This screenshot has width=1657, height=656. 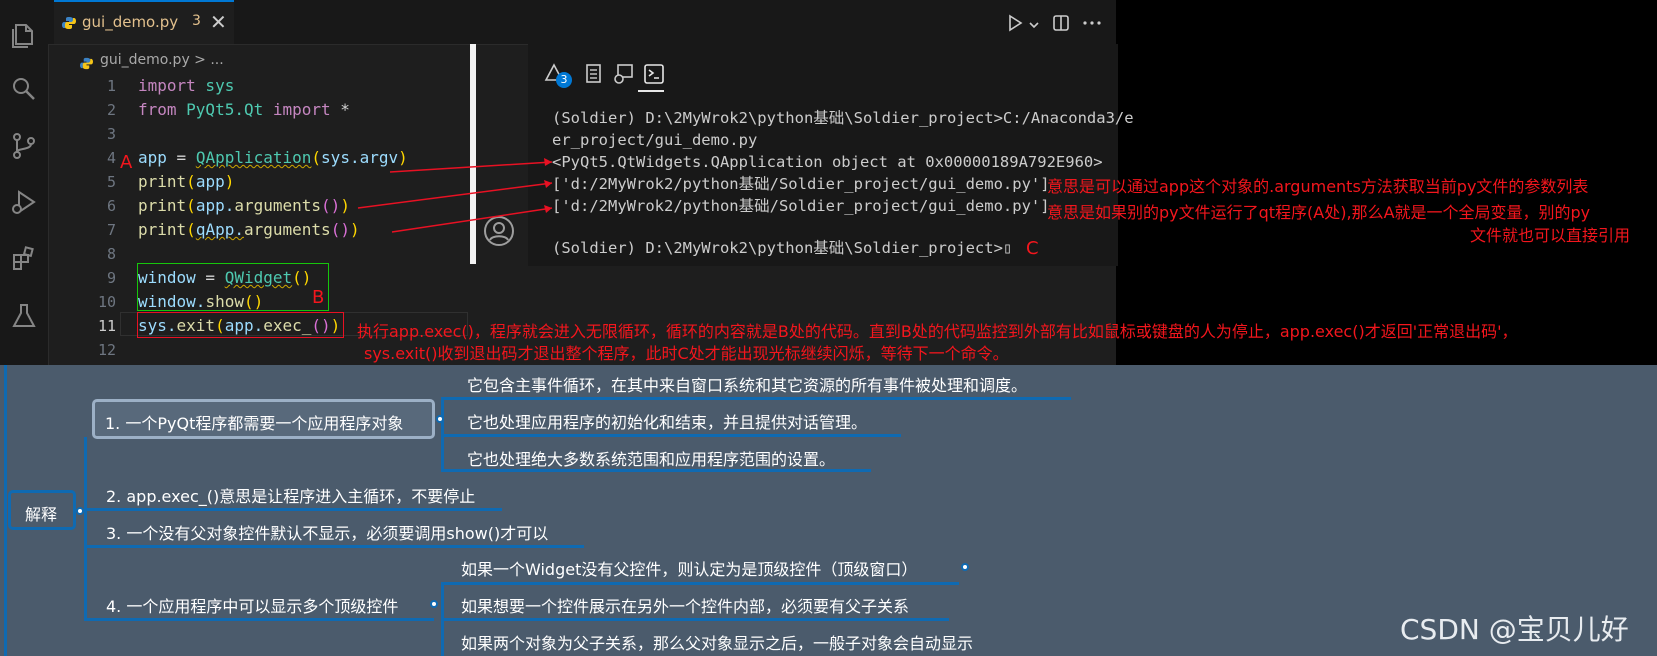 What do you see at coordinates (651, 458) in the screenshot?
I see `mindmap-leaf: 它也处理绝大多数系统范围和应用程序范围的设置。` at bounding box center [651, 458].